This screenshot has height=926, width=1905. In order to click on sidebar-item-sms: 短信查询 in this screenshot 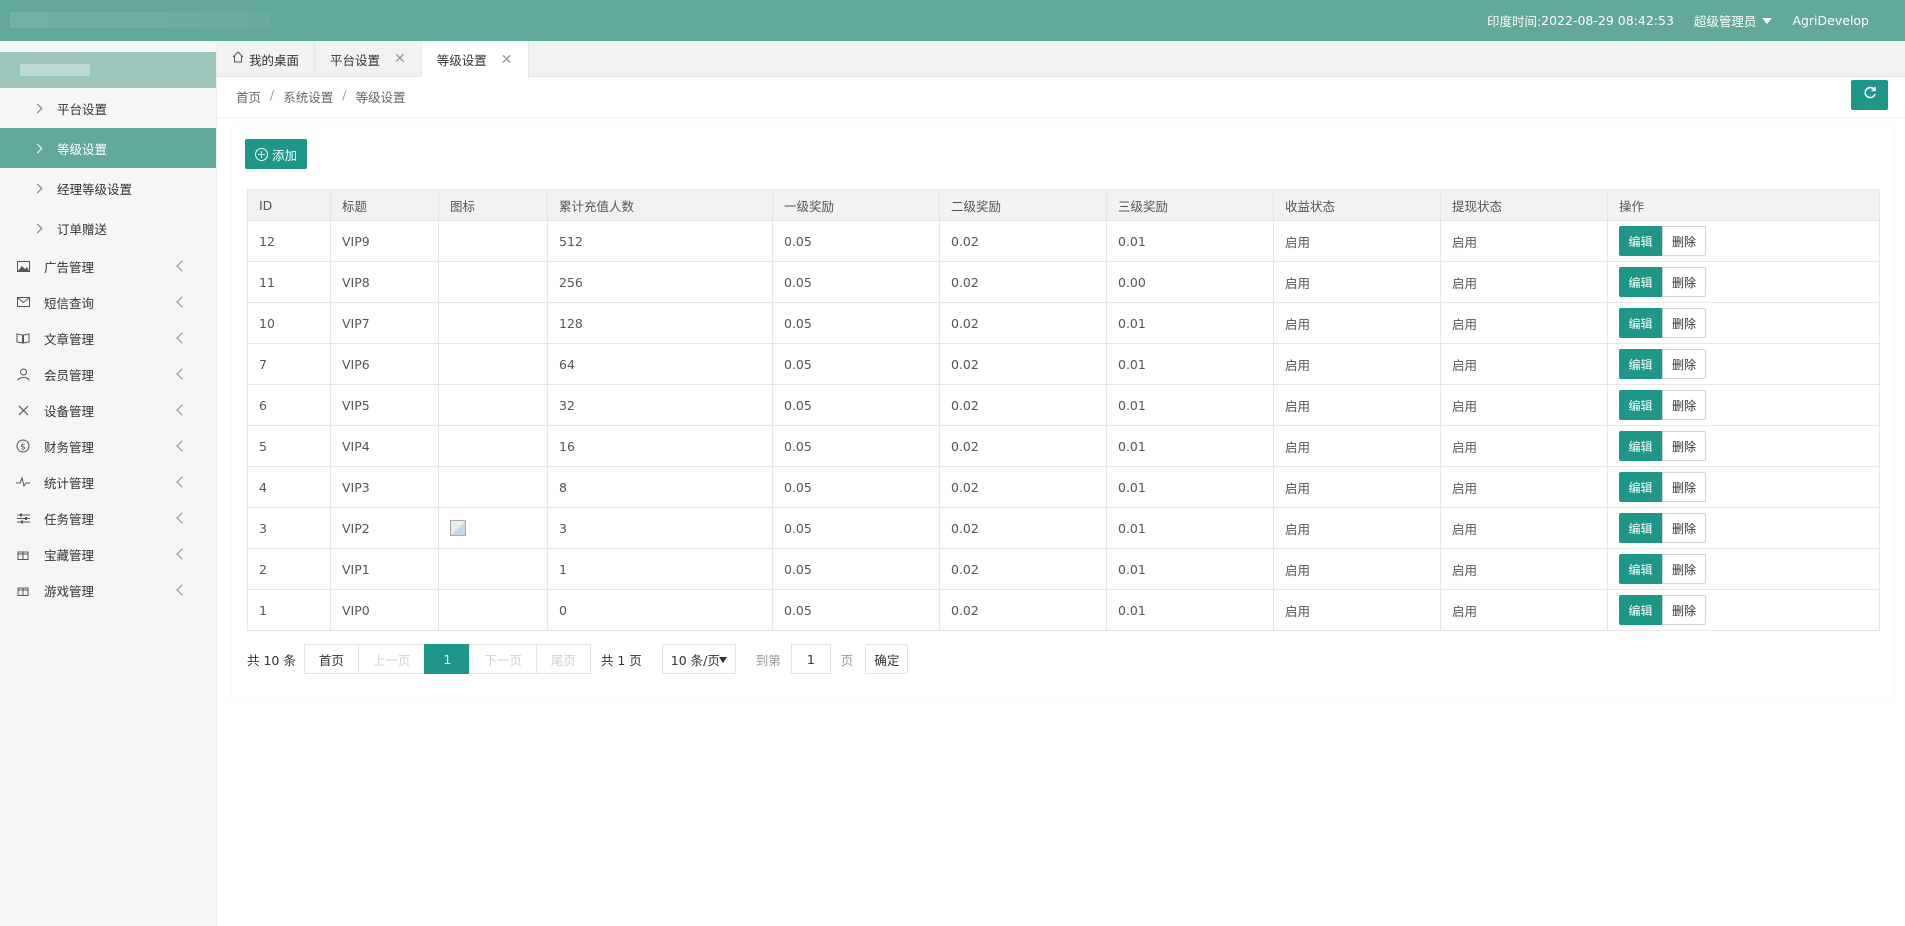, I will do `click(108, 302)`.